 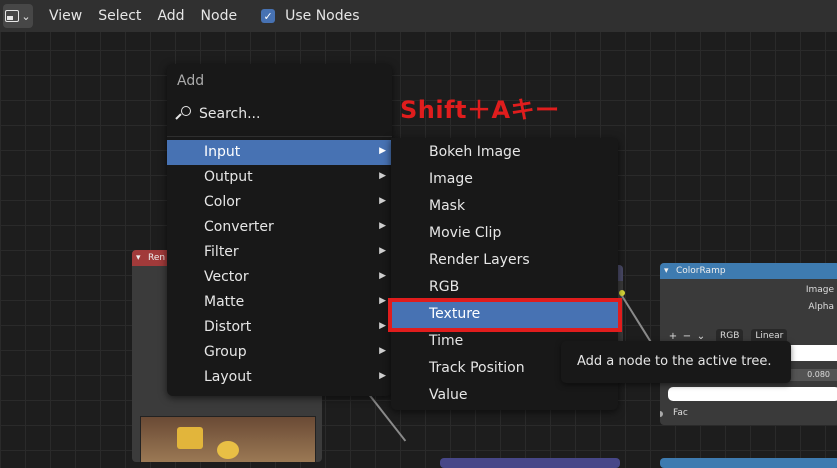 What do you see at coordinates (170, 16) in the screenshot?
I see `menu-add: Add` at bounding box center [170, 16].